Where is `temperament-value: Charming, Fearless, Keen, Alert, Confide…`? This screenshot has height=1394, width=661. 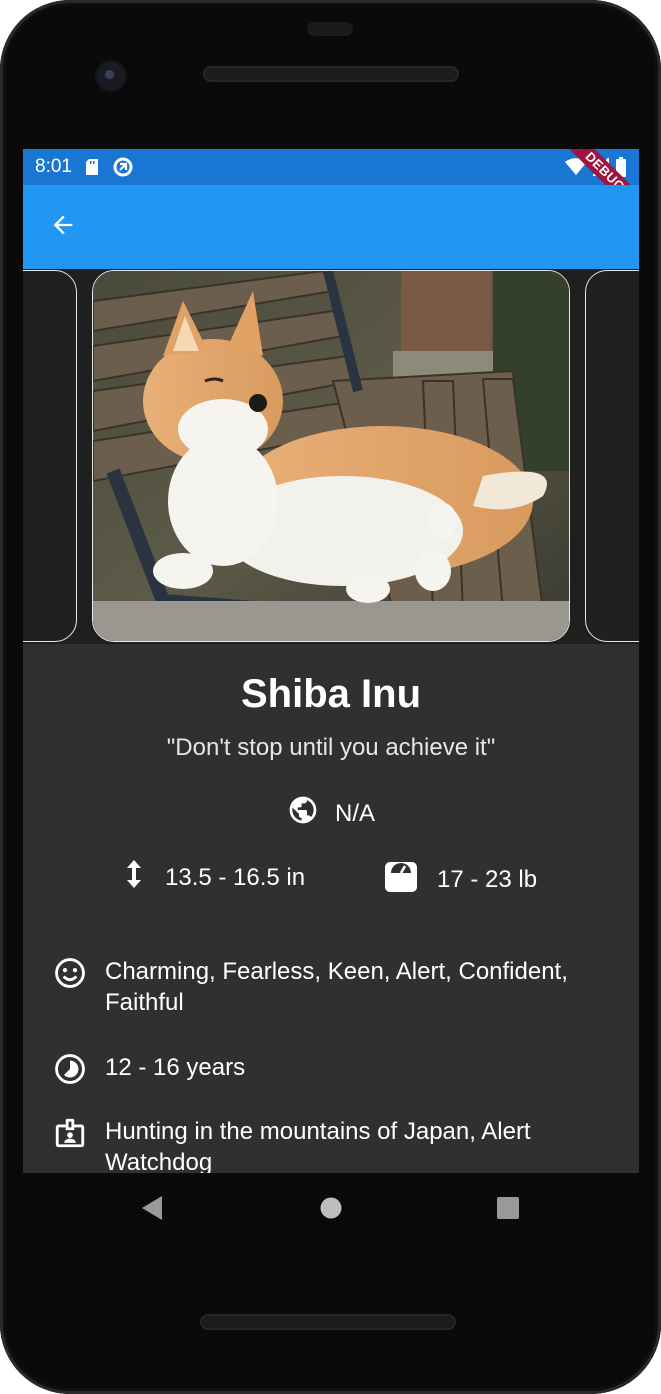 temperament-value: Charming, Fearless, Keen, Alert, Confide… is located at coordinates (336, 987).